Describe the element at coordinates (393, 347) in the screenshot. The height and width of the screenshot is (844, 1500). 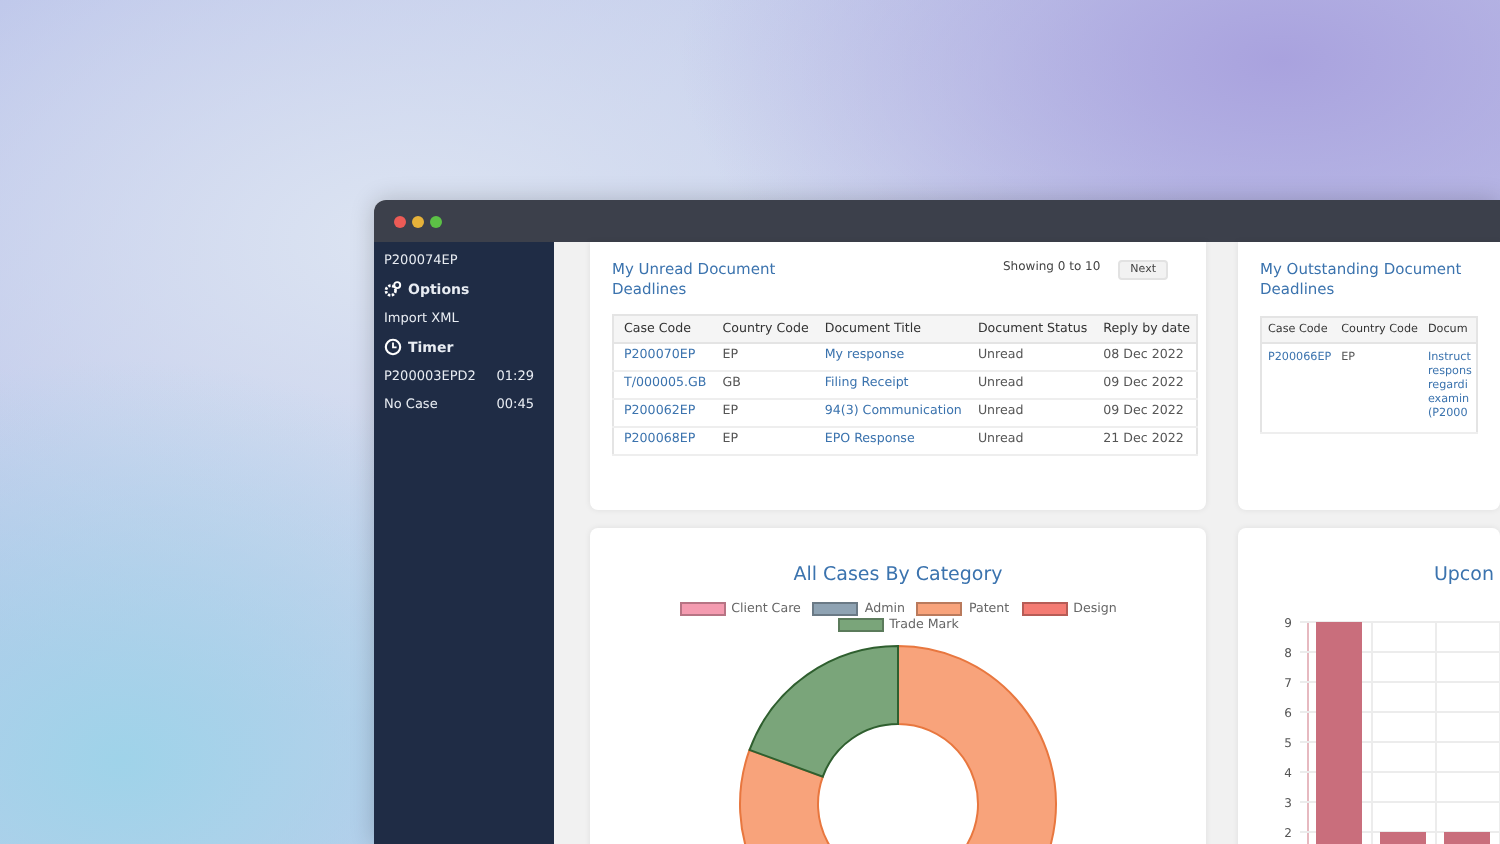
I see `clock-icon` at that location.